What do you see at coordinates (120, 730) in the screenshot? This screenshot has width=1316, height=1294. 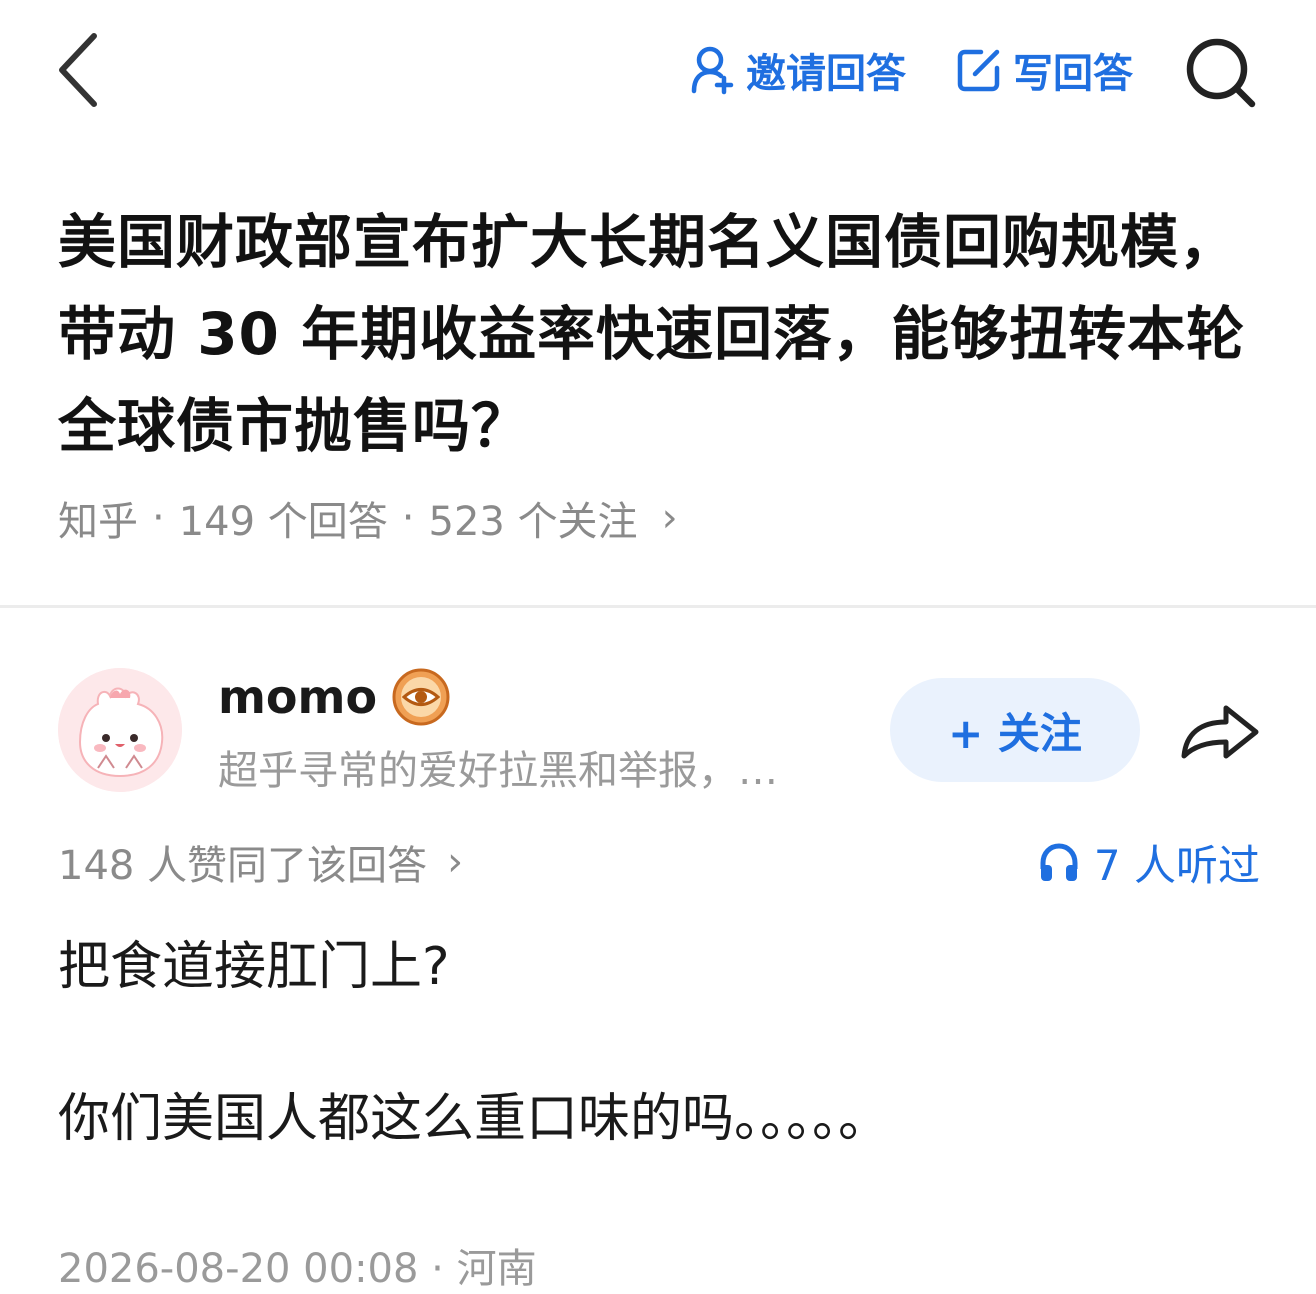 I see `avatar` at bounding box center [120, 730].